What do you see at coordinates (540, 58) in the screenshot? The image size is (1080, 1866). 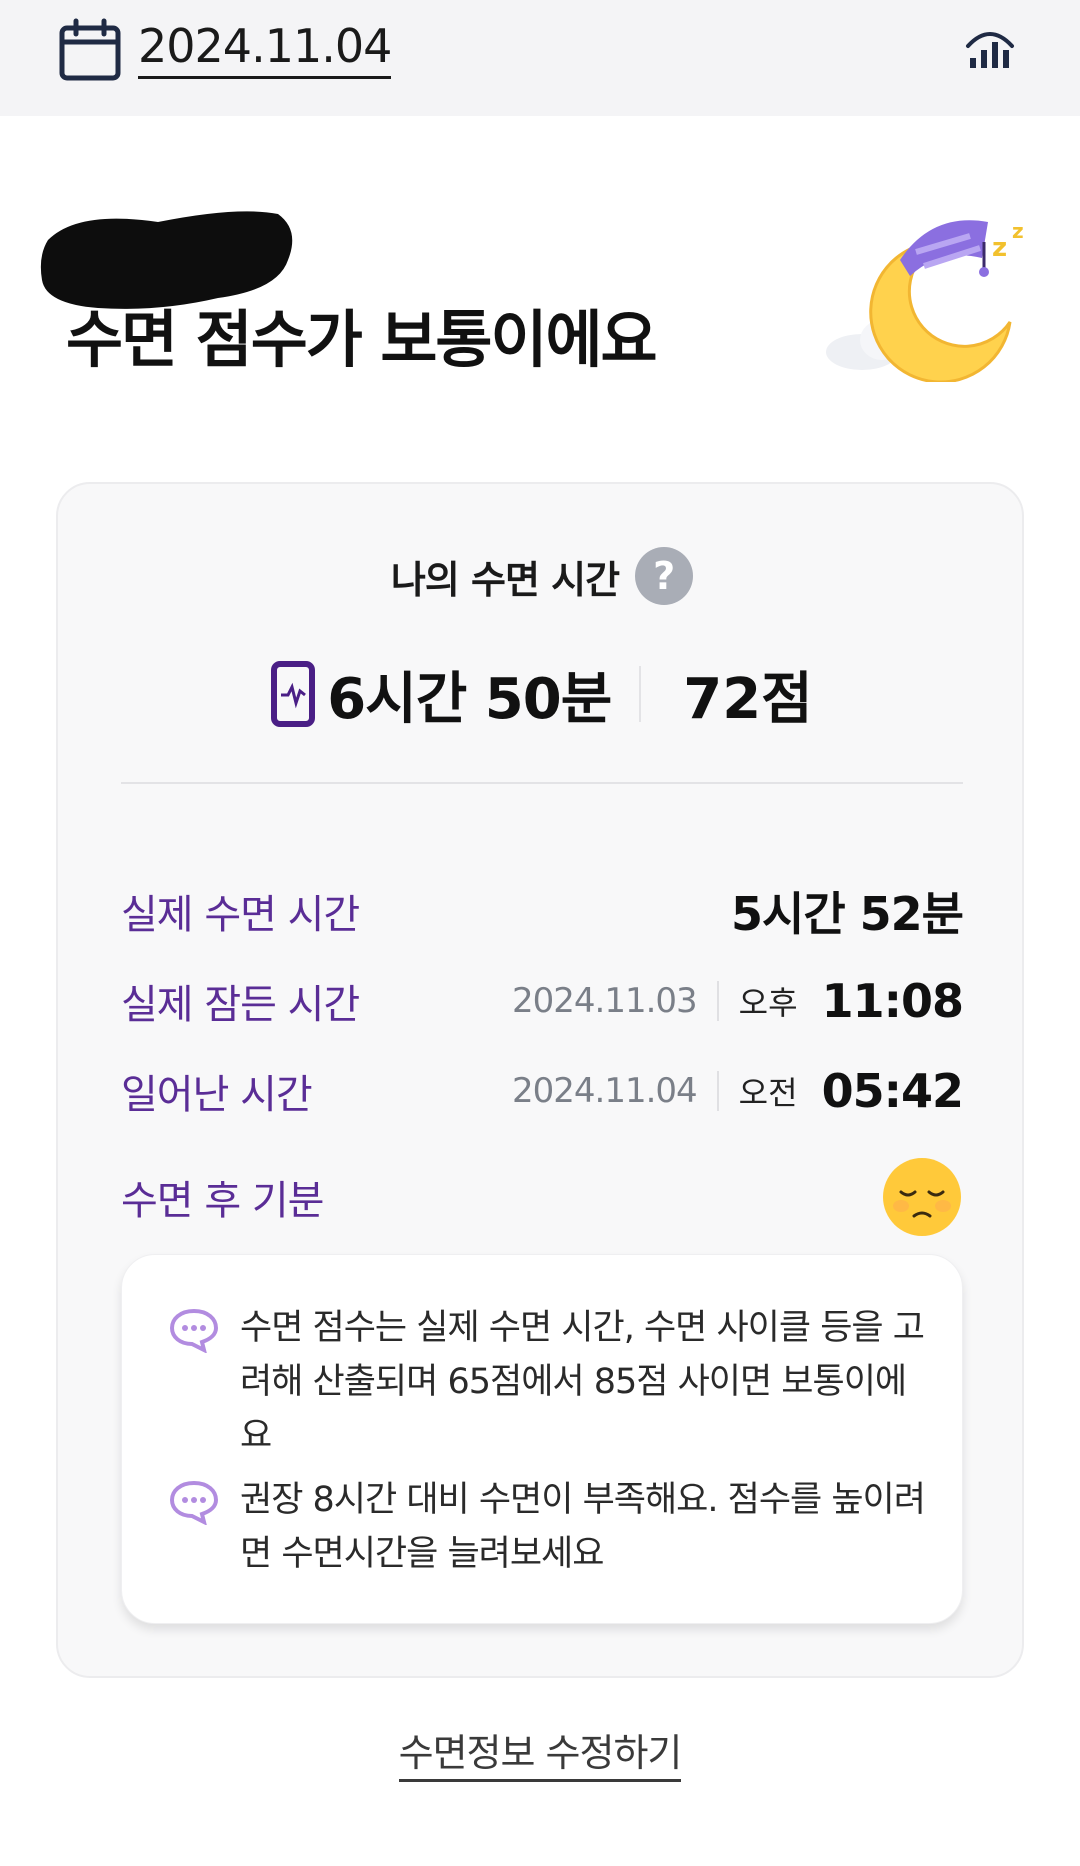 I see `top-bar: 2024.11.04` at bounding box center [540, 58].